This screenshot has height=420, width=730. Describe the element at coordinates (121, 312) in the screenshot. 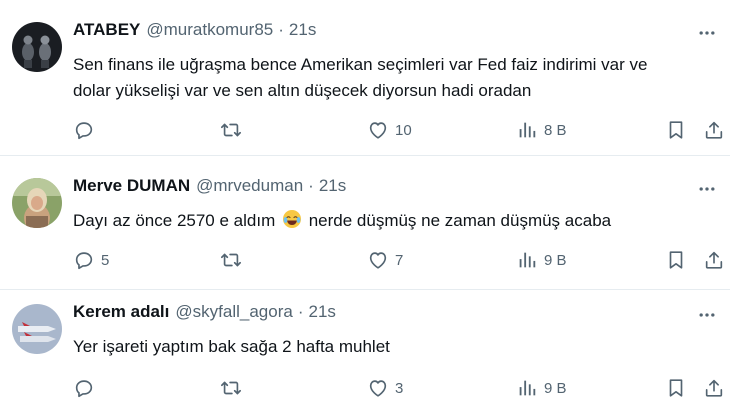

I see `display-name: Kerem adalı` at that location.